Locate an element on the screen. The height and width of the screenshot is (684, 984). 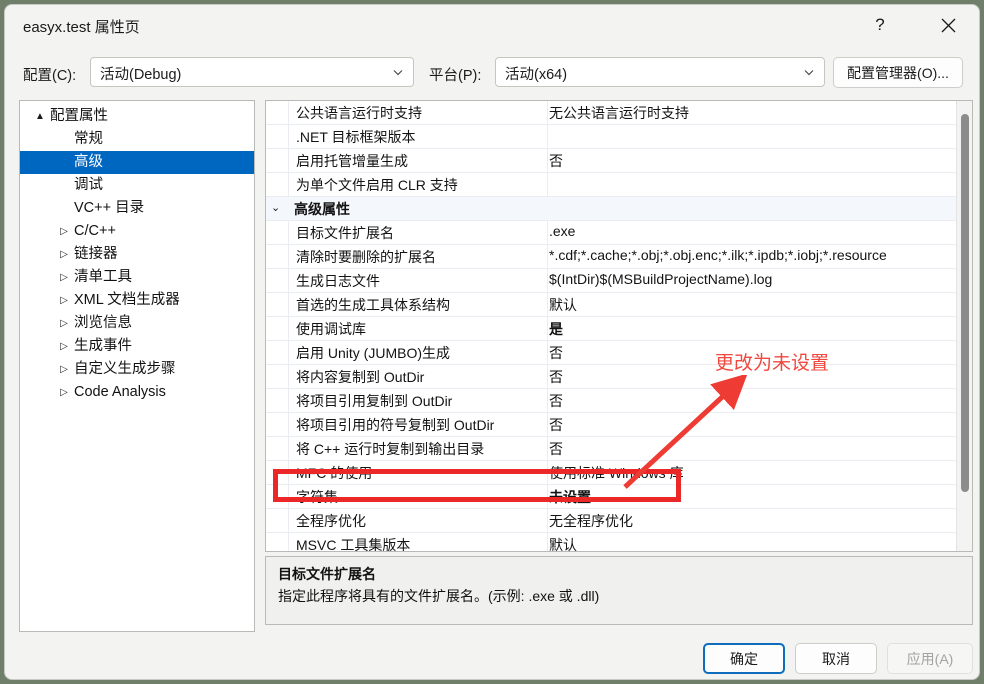
property-name: 生成日志文件 is located at coordinates (338, 281).